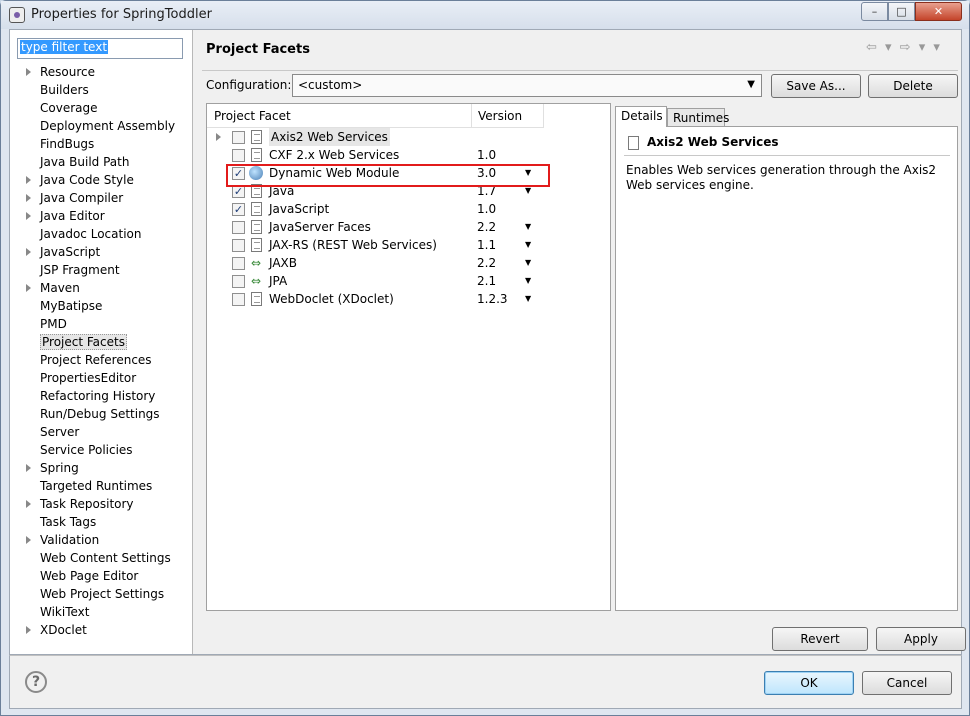  I want to click on table-row: ✓ Dynamic Web Module 3.0 ▼, so click(408, 173).